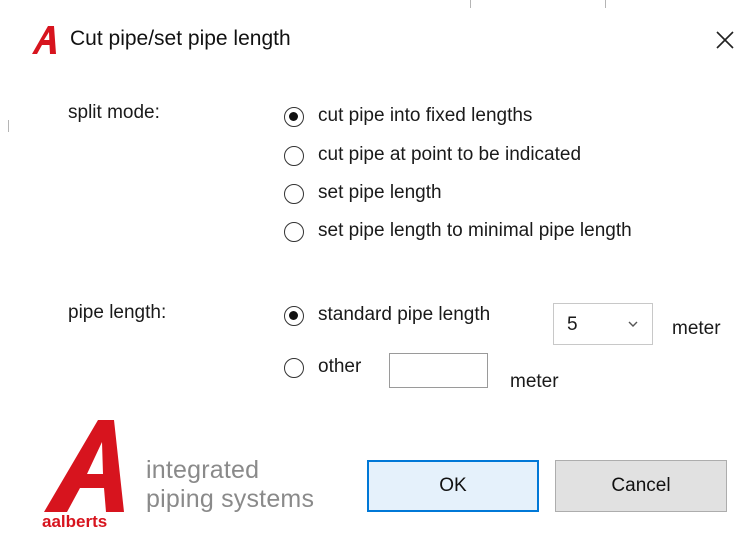 This screenshot has width=753, height=544. I want to click on radio-set-minimal-length, so click(294, 232).